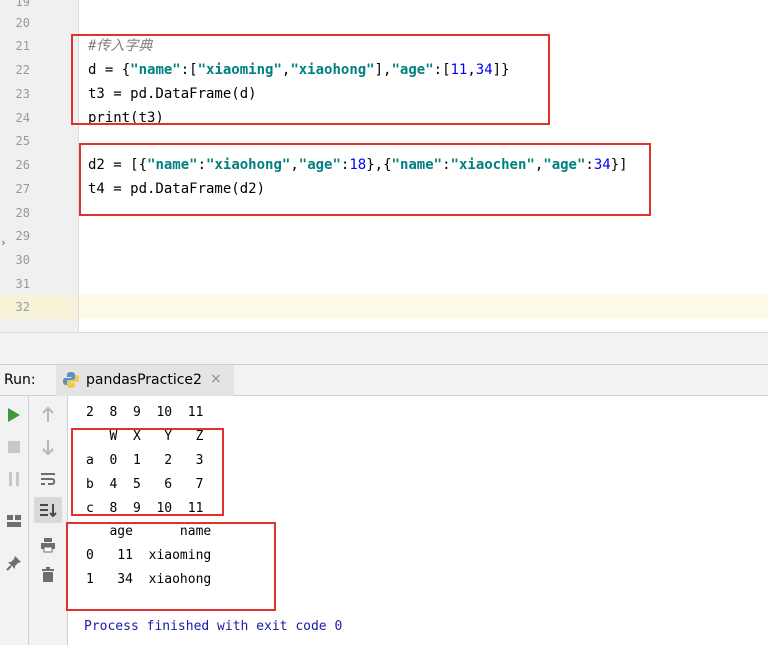 Image resolution: width=768 pixels, height=645 pixels. Describe the element at coordinates (48, 479) in the screenshot. I see `soft-wrap-icon` at that location.